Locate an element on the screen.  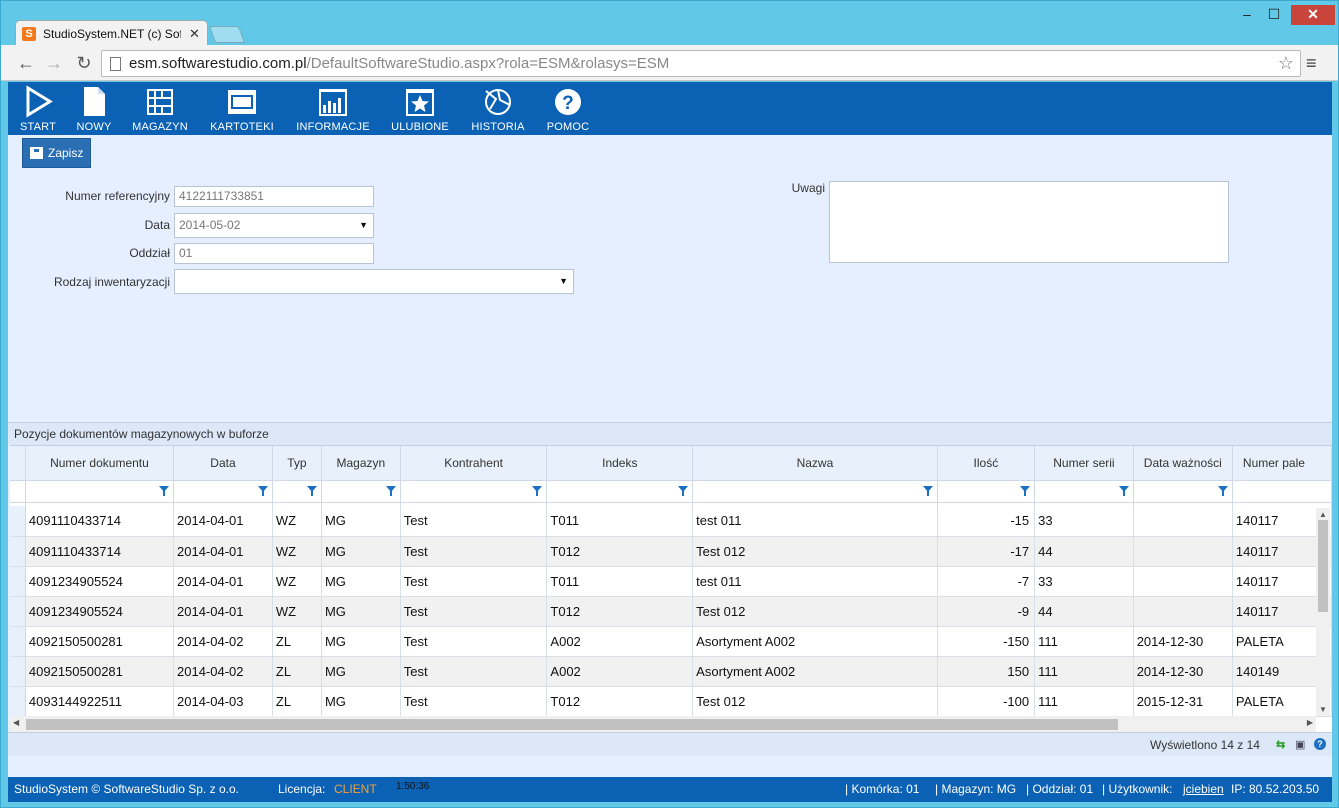
table-cell: Test is located at coordinates (474, 641).